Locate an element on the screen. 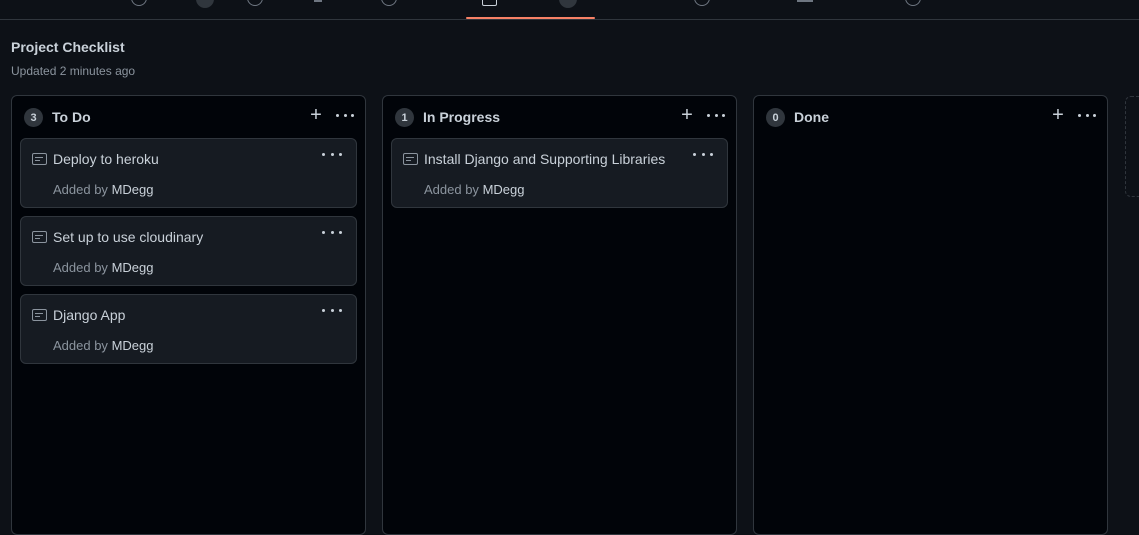 The height and width of the screenshot is (535, 1139). column-title: In Progress is located at coordinates (462, 117).